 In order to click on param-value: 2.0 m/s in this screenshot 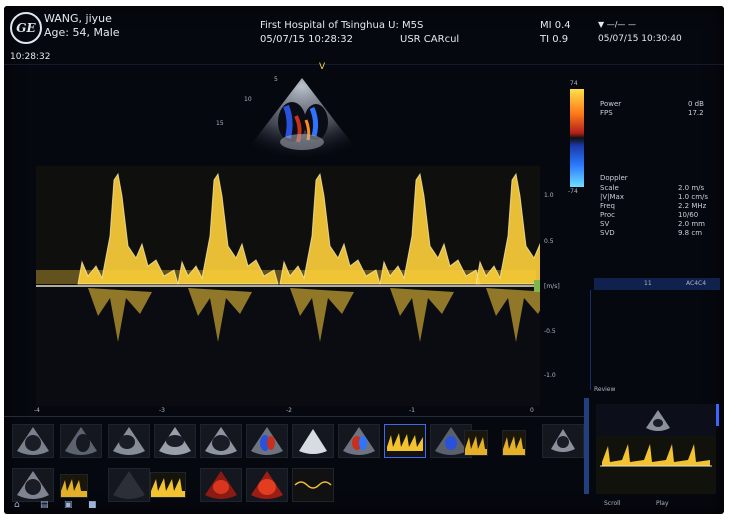, I will do `click(691, 188)`.